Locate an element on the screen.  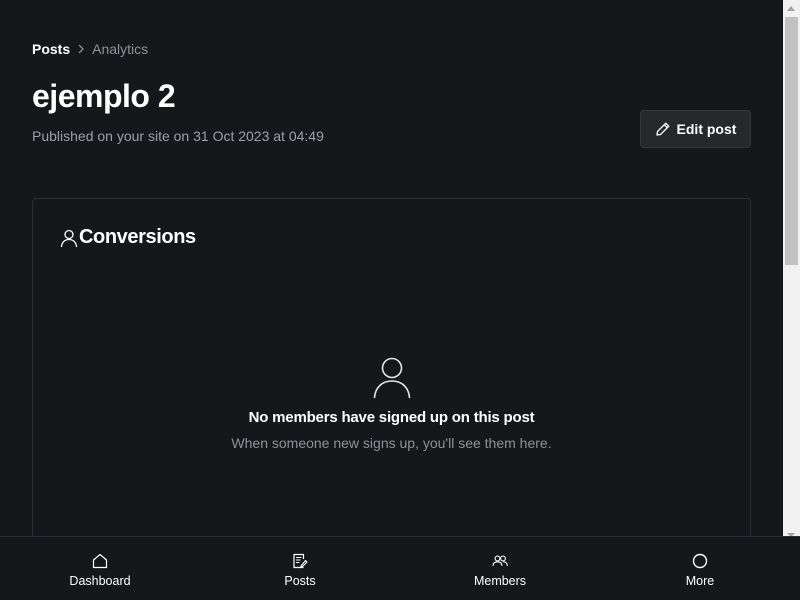
nav-item-posts: Posts is located at coordinates (300, 568).